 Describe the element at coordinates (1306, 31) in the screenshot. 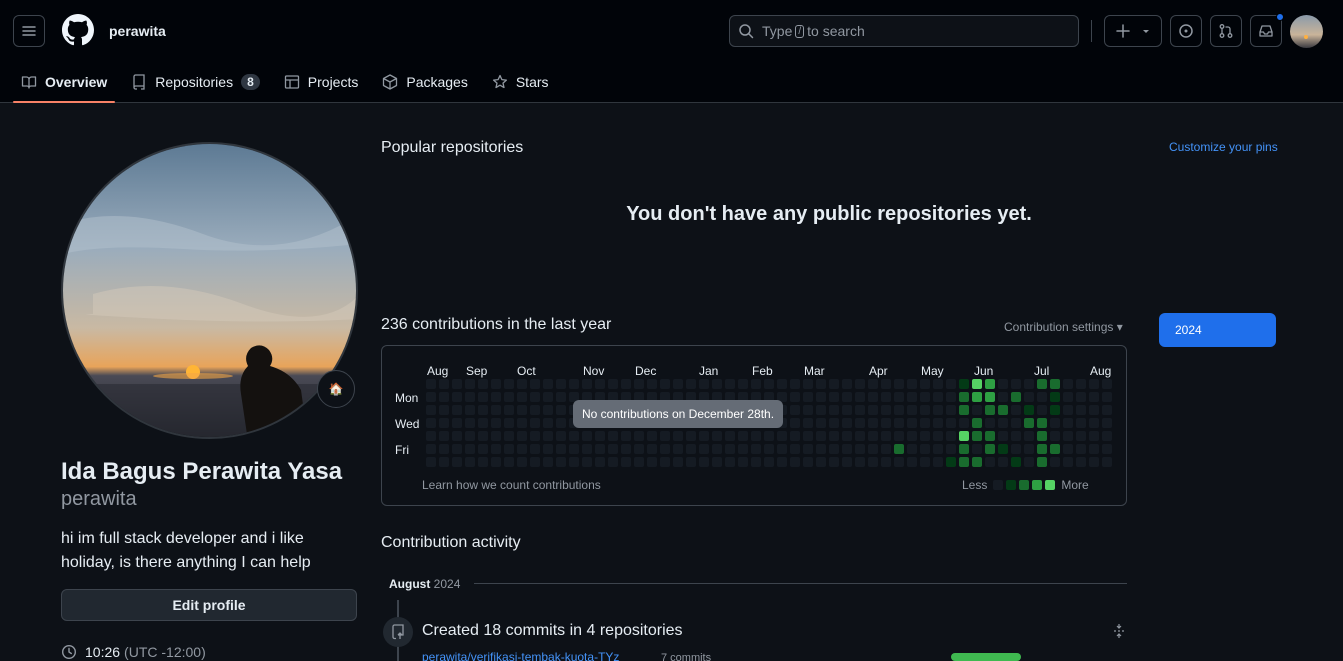

I see `user-avatar-button` at that location.